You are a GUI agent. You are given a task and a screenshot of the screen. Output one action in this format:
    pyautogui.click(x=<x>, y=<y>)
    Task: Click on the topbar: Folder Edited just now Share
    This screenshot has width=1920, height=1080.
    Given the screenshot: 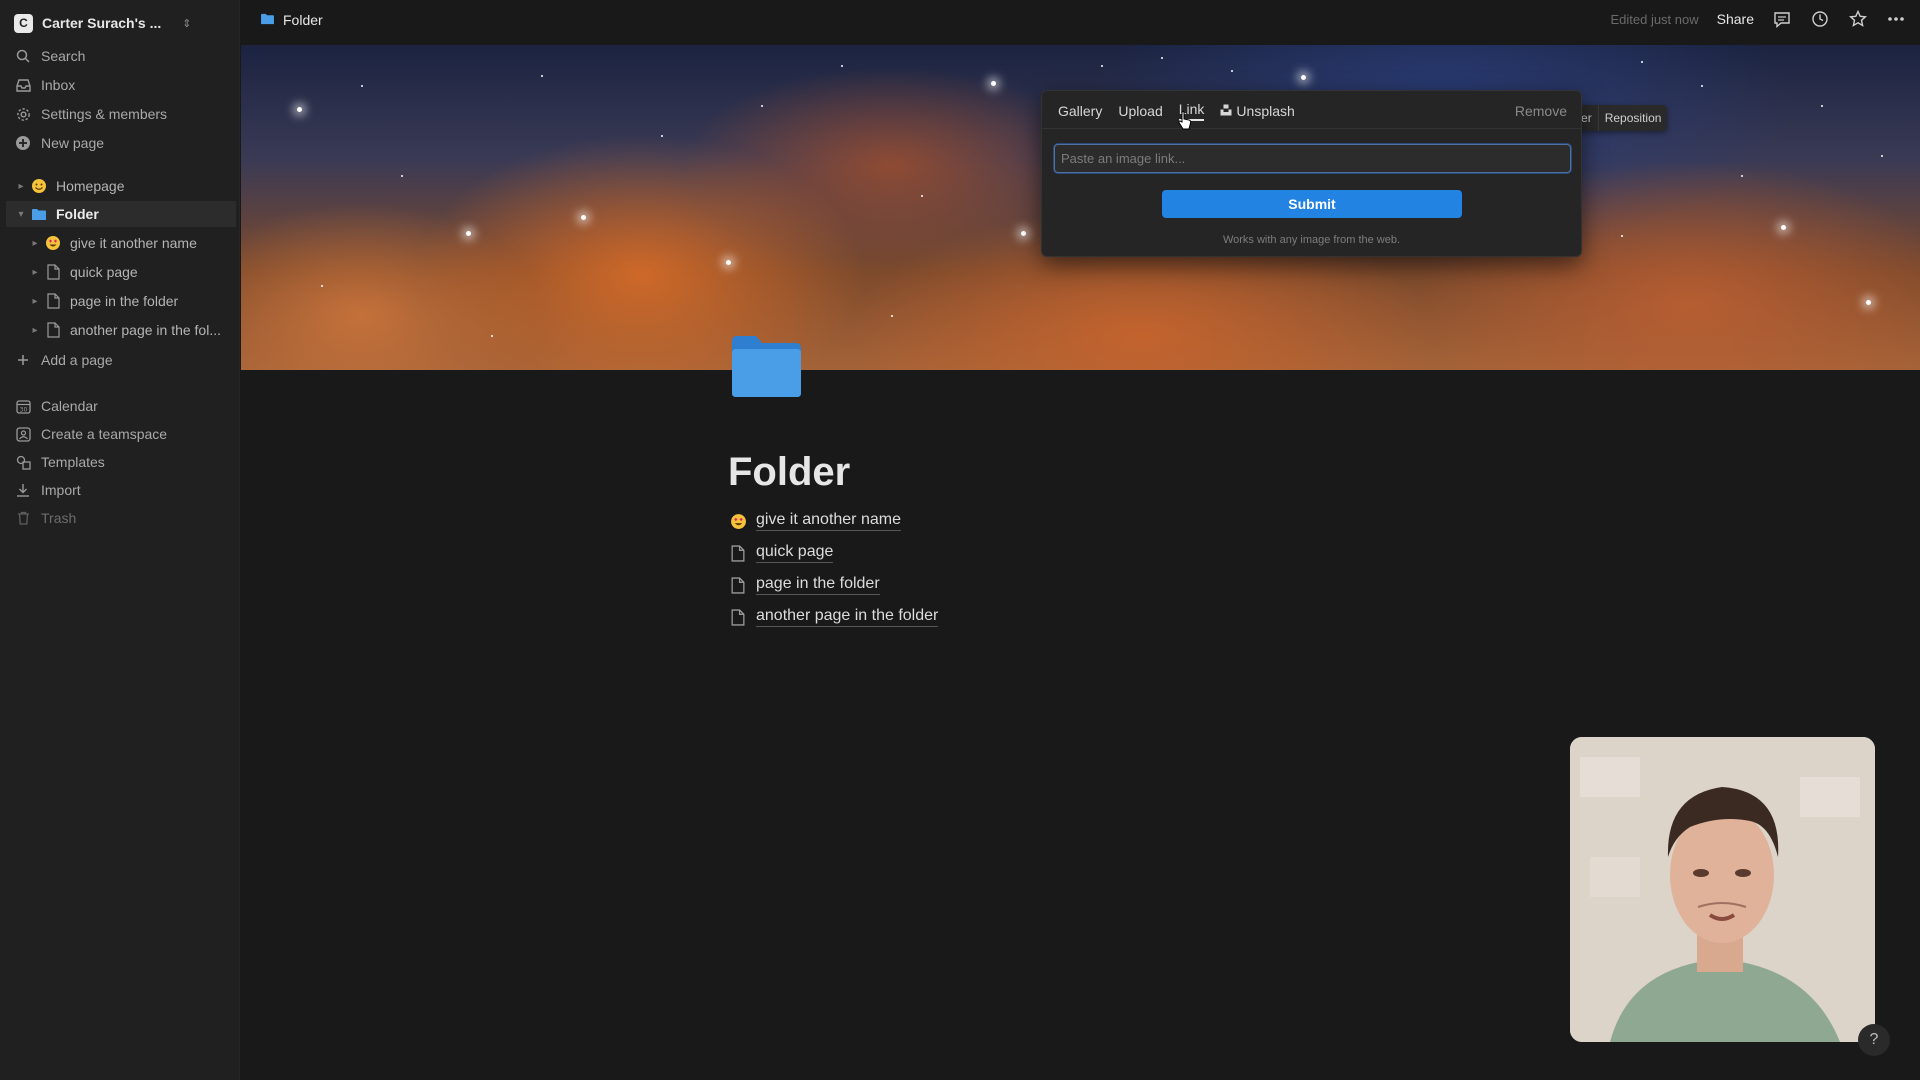 What is the action you would take?
    pyautogui.click(x=1080, y=22)
    